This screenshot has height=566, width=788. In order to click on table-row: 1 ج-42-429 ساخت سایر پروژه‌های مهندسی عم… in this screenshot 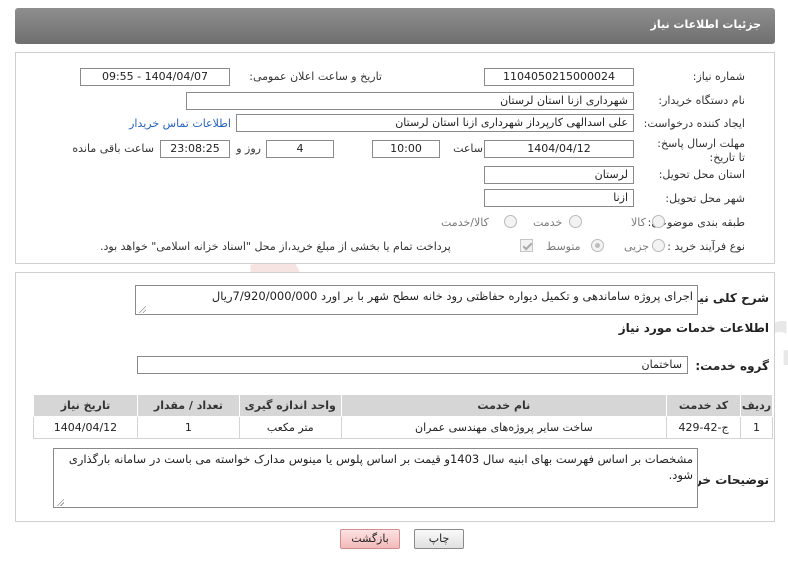, I will do `click(403, 427)`.